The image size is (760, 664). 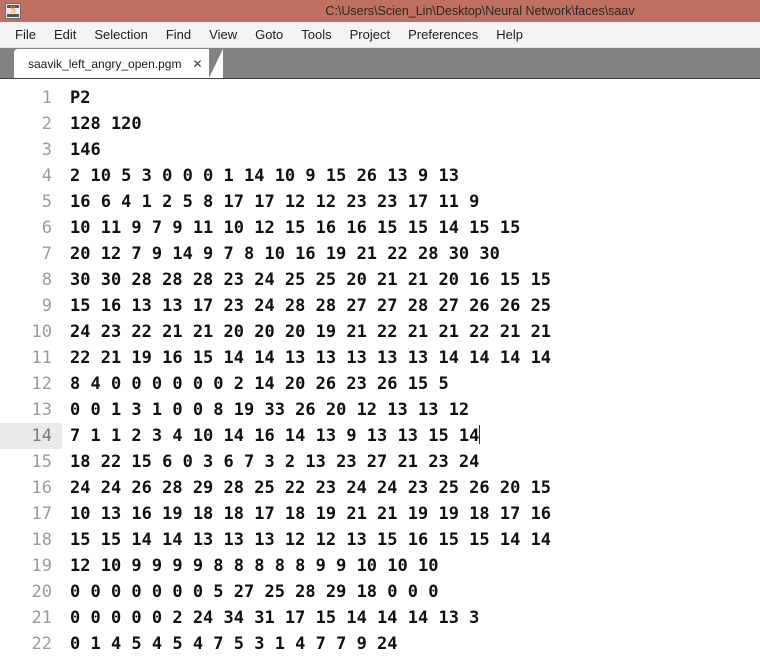 What do you see at coordinates (178, 34) in the screenshot?
I see `menu-item-find: Find` at bounding box center [178, 34].